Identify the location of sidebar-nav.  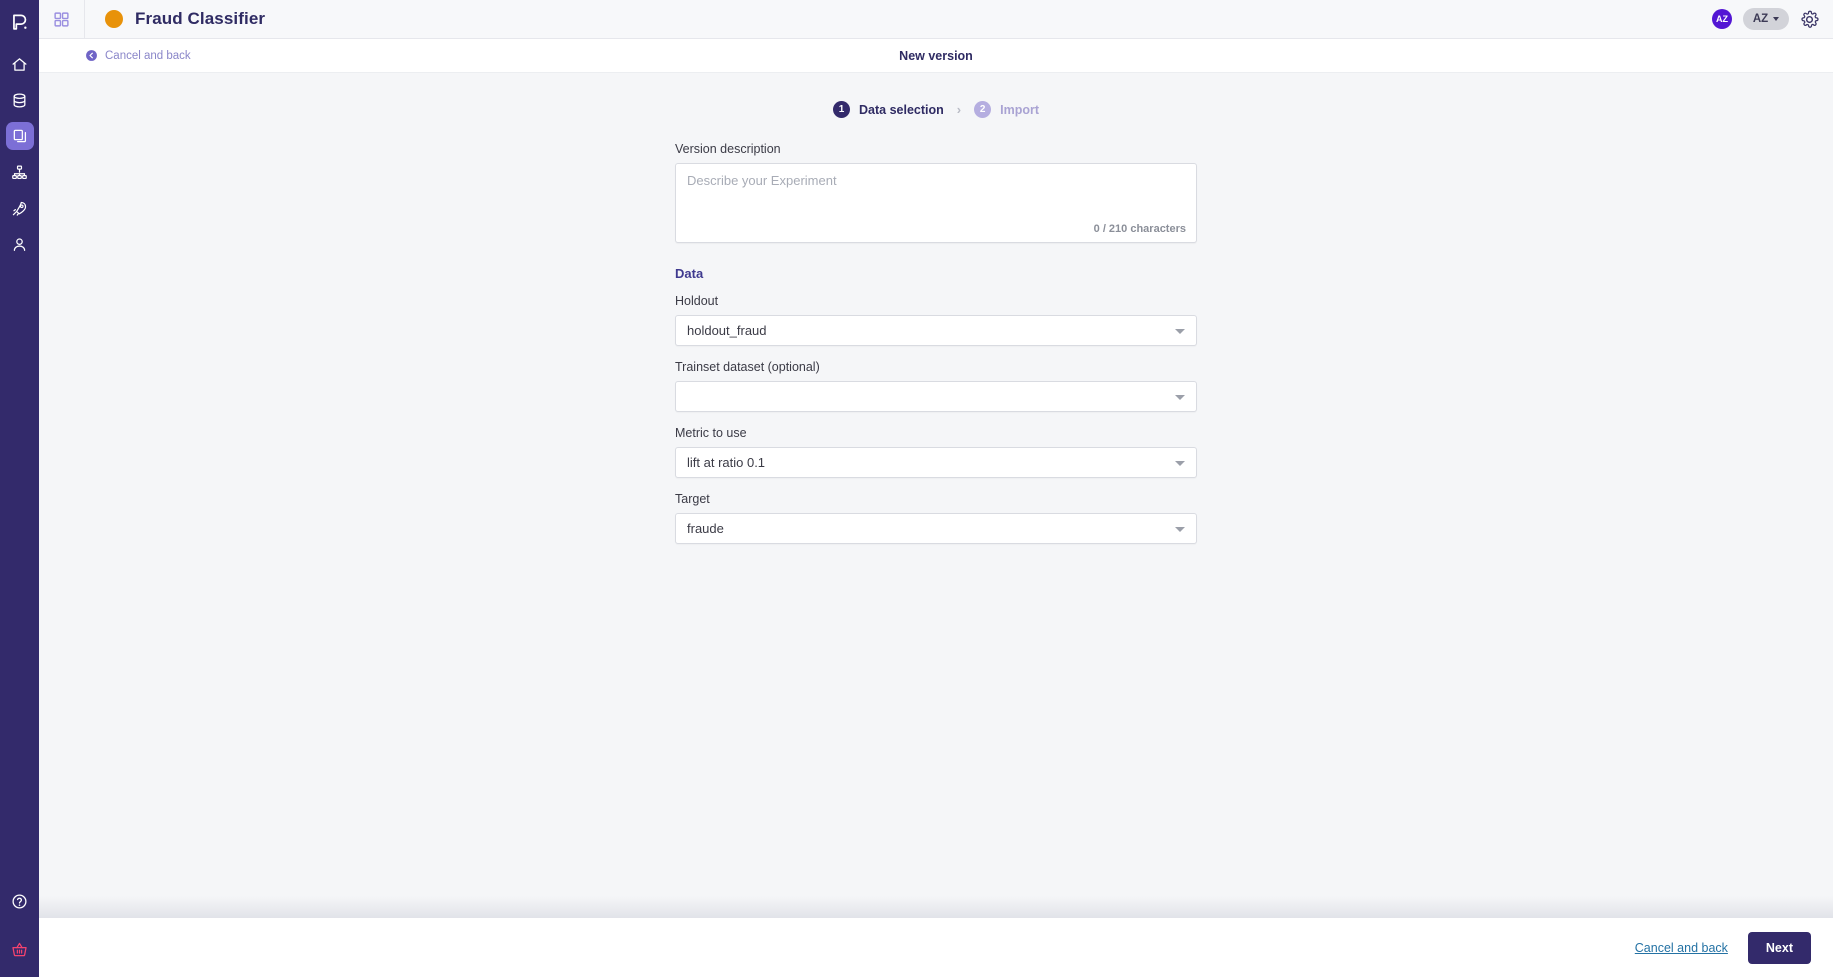
(19, 154).